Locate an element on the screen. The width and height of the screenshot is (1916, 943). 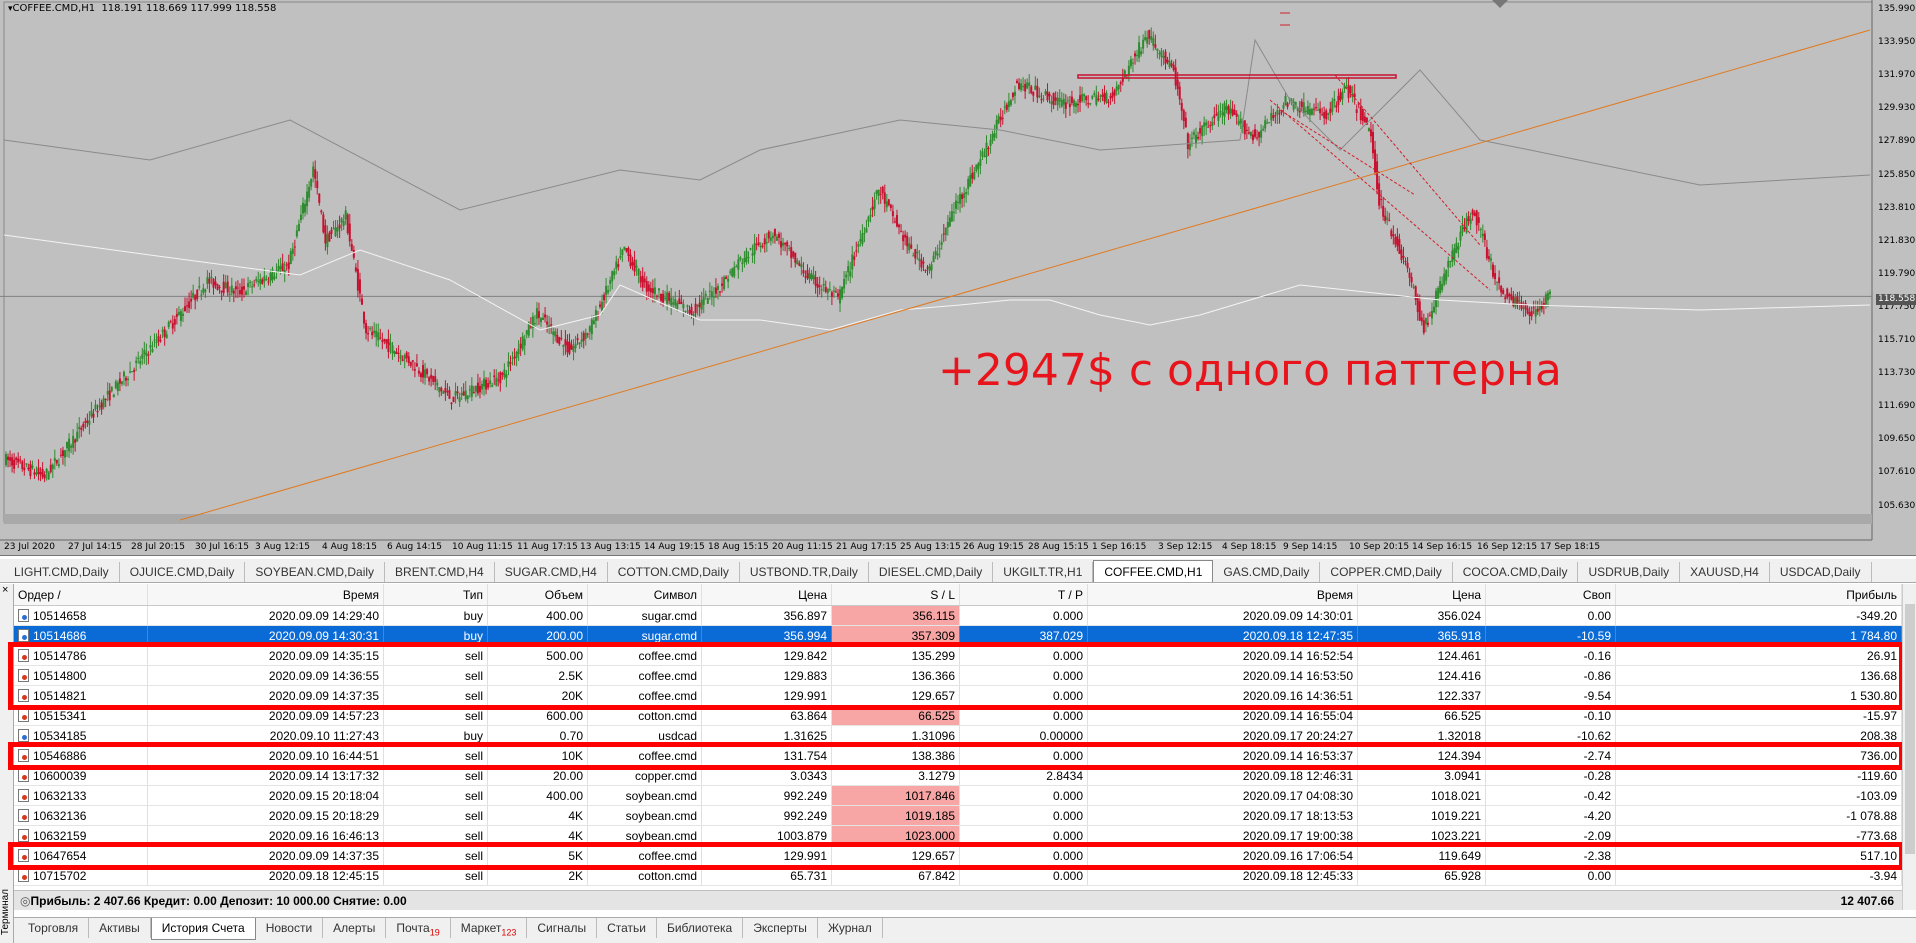
cell-order: 10715702 is located at coordinates (81, 875).